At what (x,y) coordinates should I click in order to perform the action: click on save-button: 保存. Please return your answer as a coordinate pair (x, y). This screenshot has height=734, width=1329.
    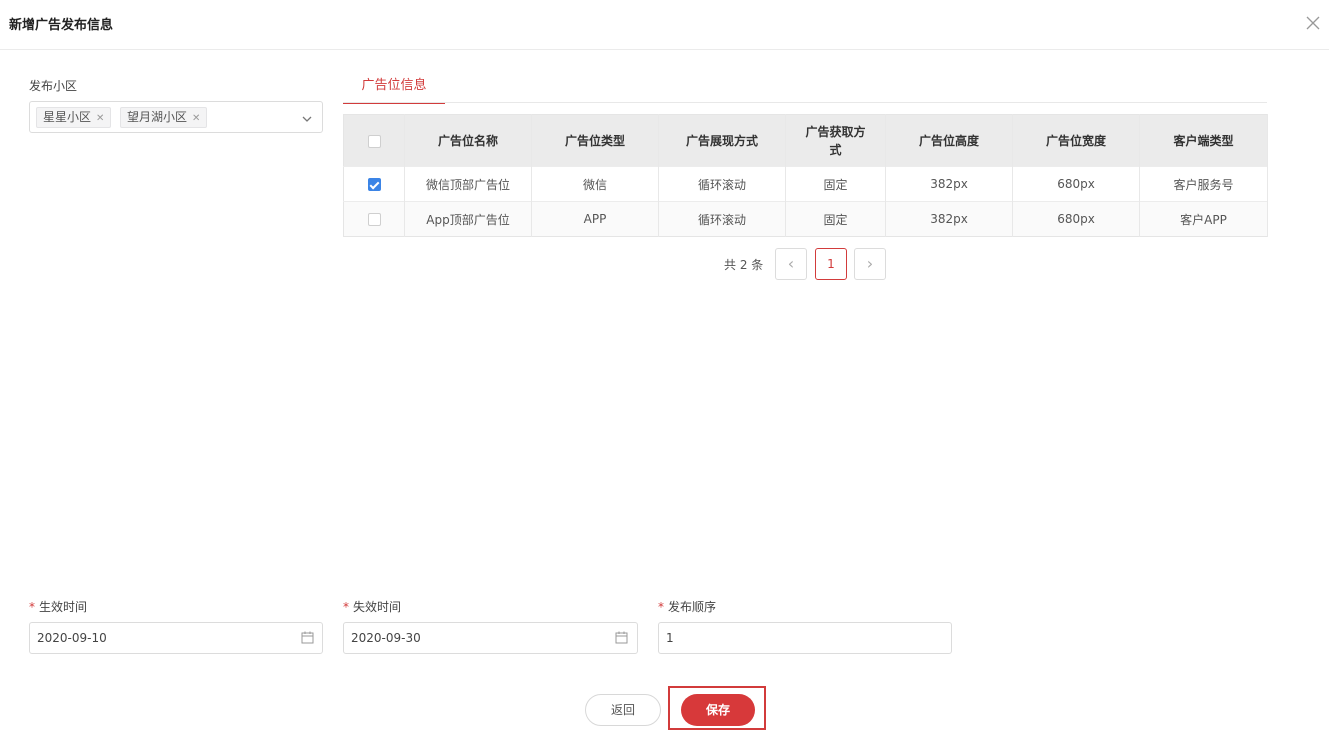
    Looking at the image, I should click on (718, 710).